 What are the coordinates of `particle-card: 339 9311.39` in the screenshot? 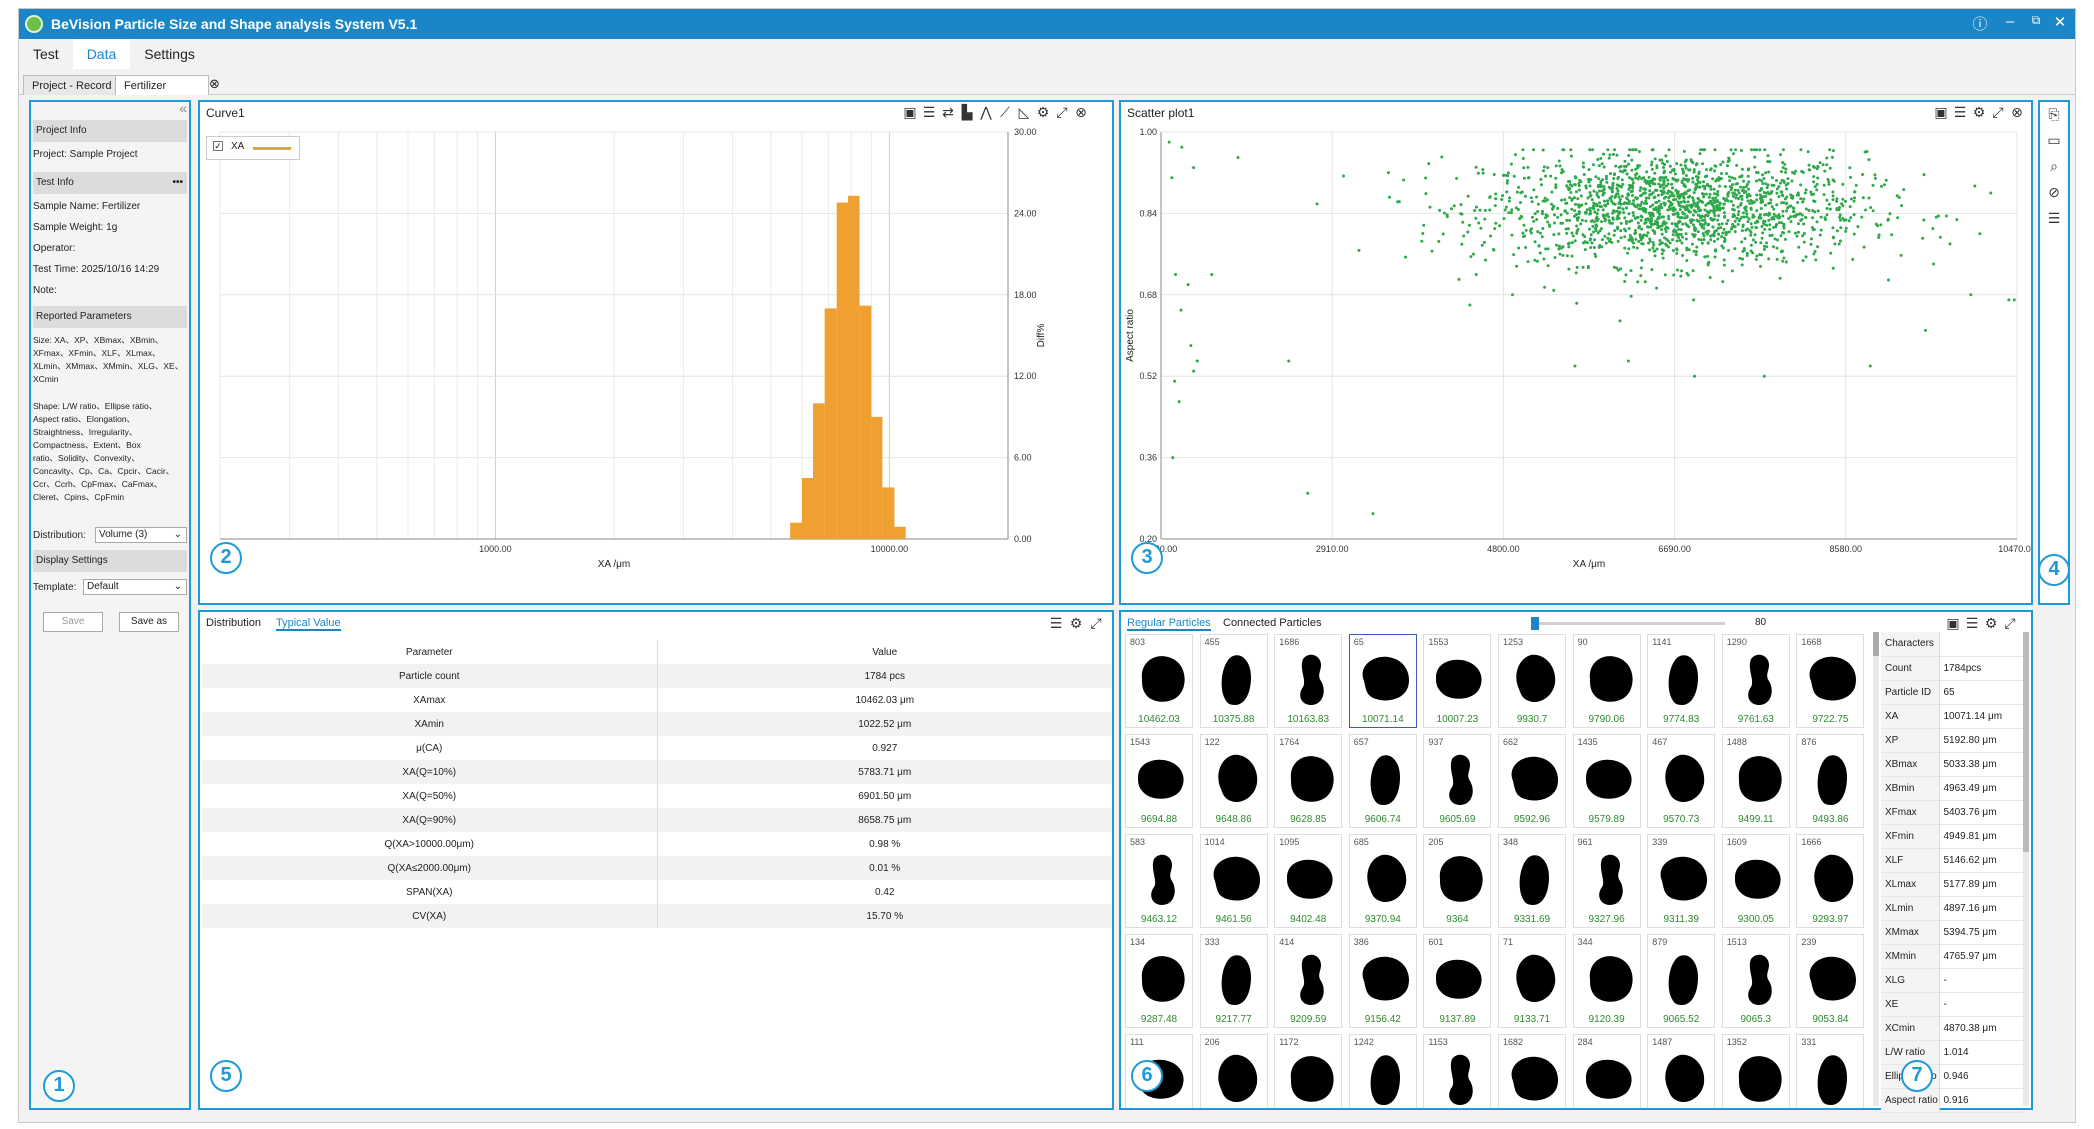 It's located at (1681, 881).